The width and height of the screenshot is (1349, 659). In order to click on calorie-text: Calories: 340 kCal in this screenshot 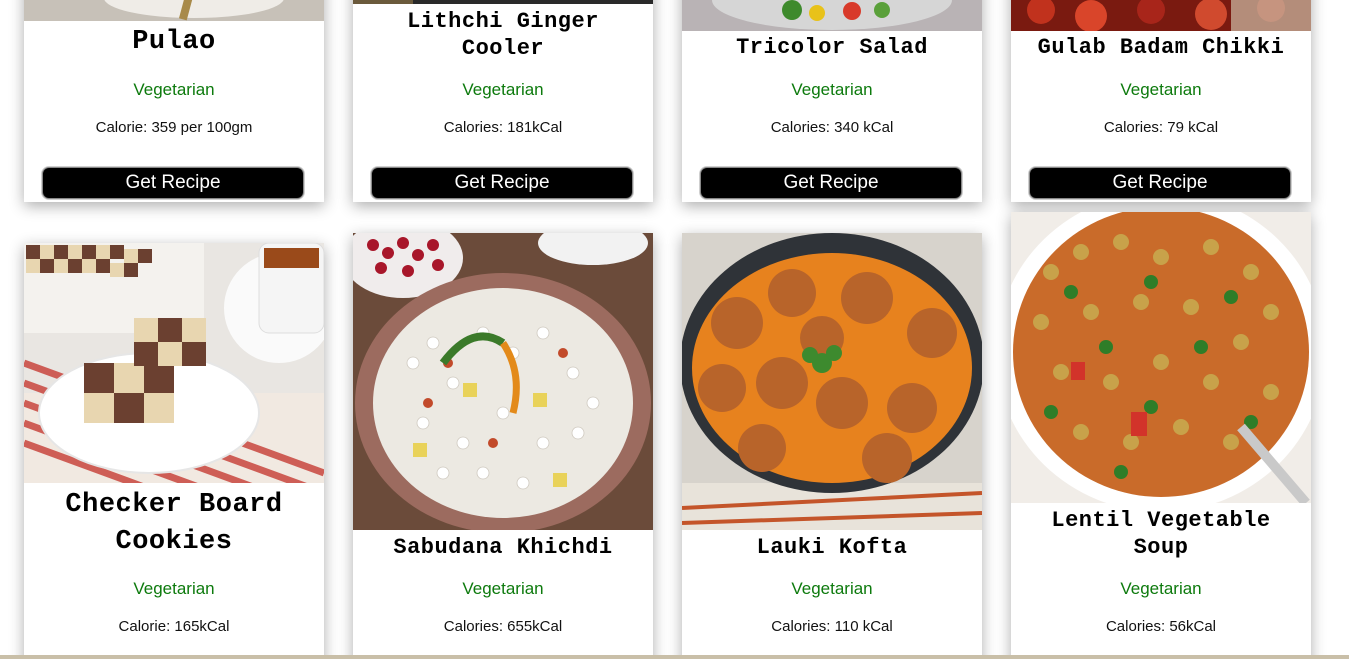, I will do `click(832, 127)`.